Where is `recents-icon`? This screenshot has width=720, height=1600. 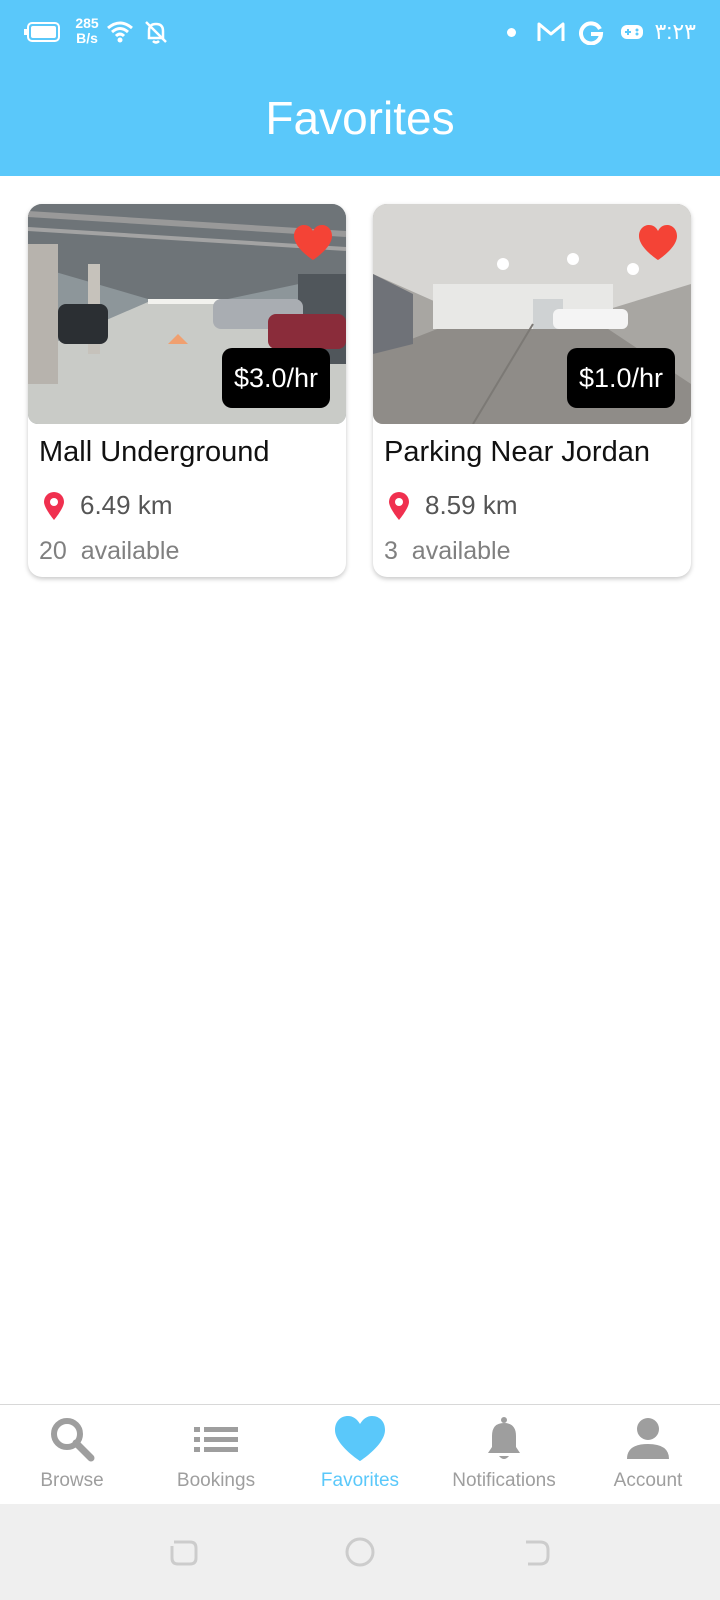
recents-icon is located at coordinates (184, 1552).